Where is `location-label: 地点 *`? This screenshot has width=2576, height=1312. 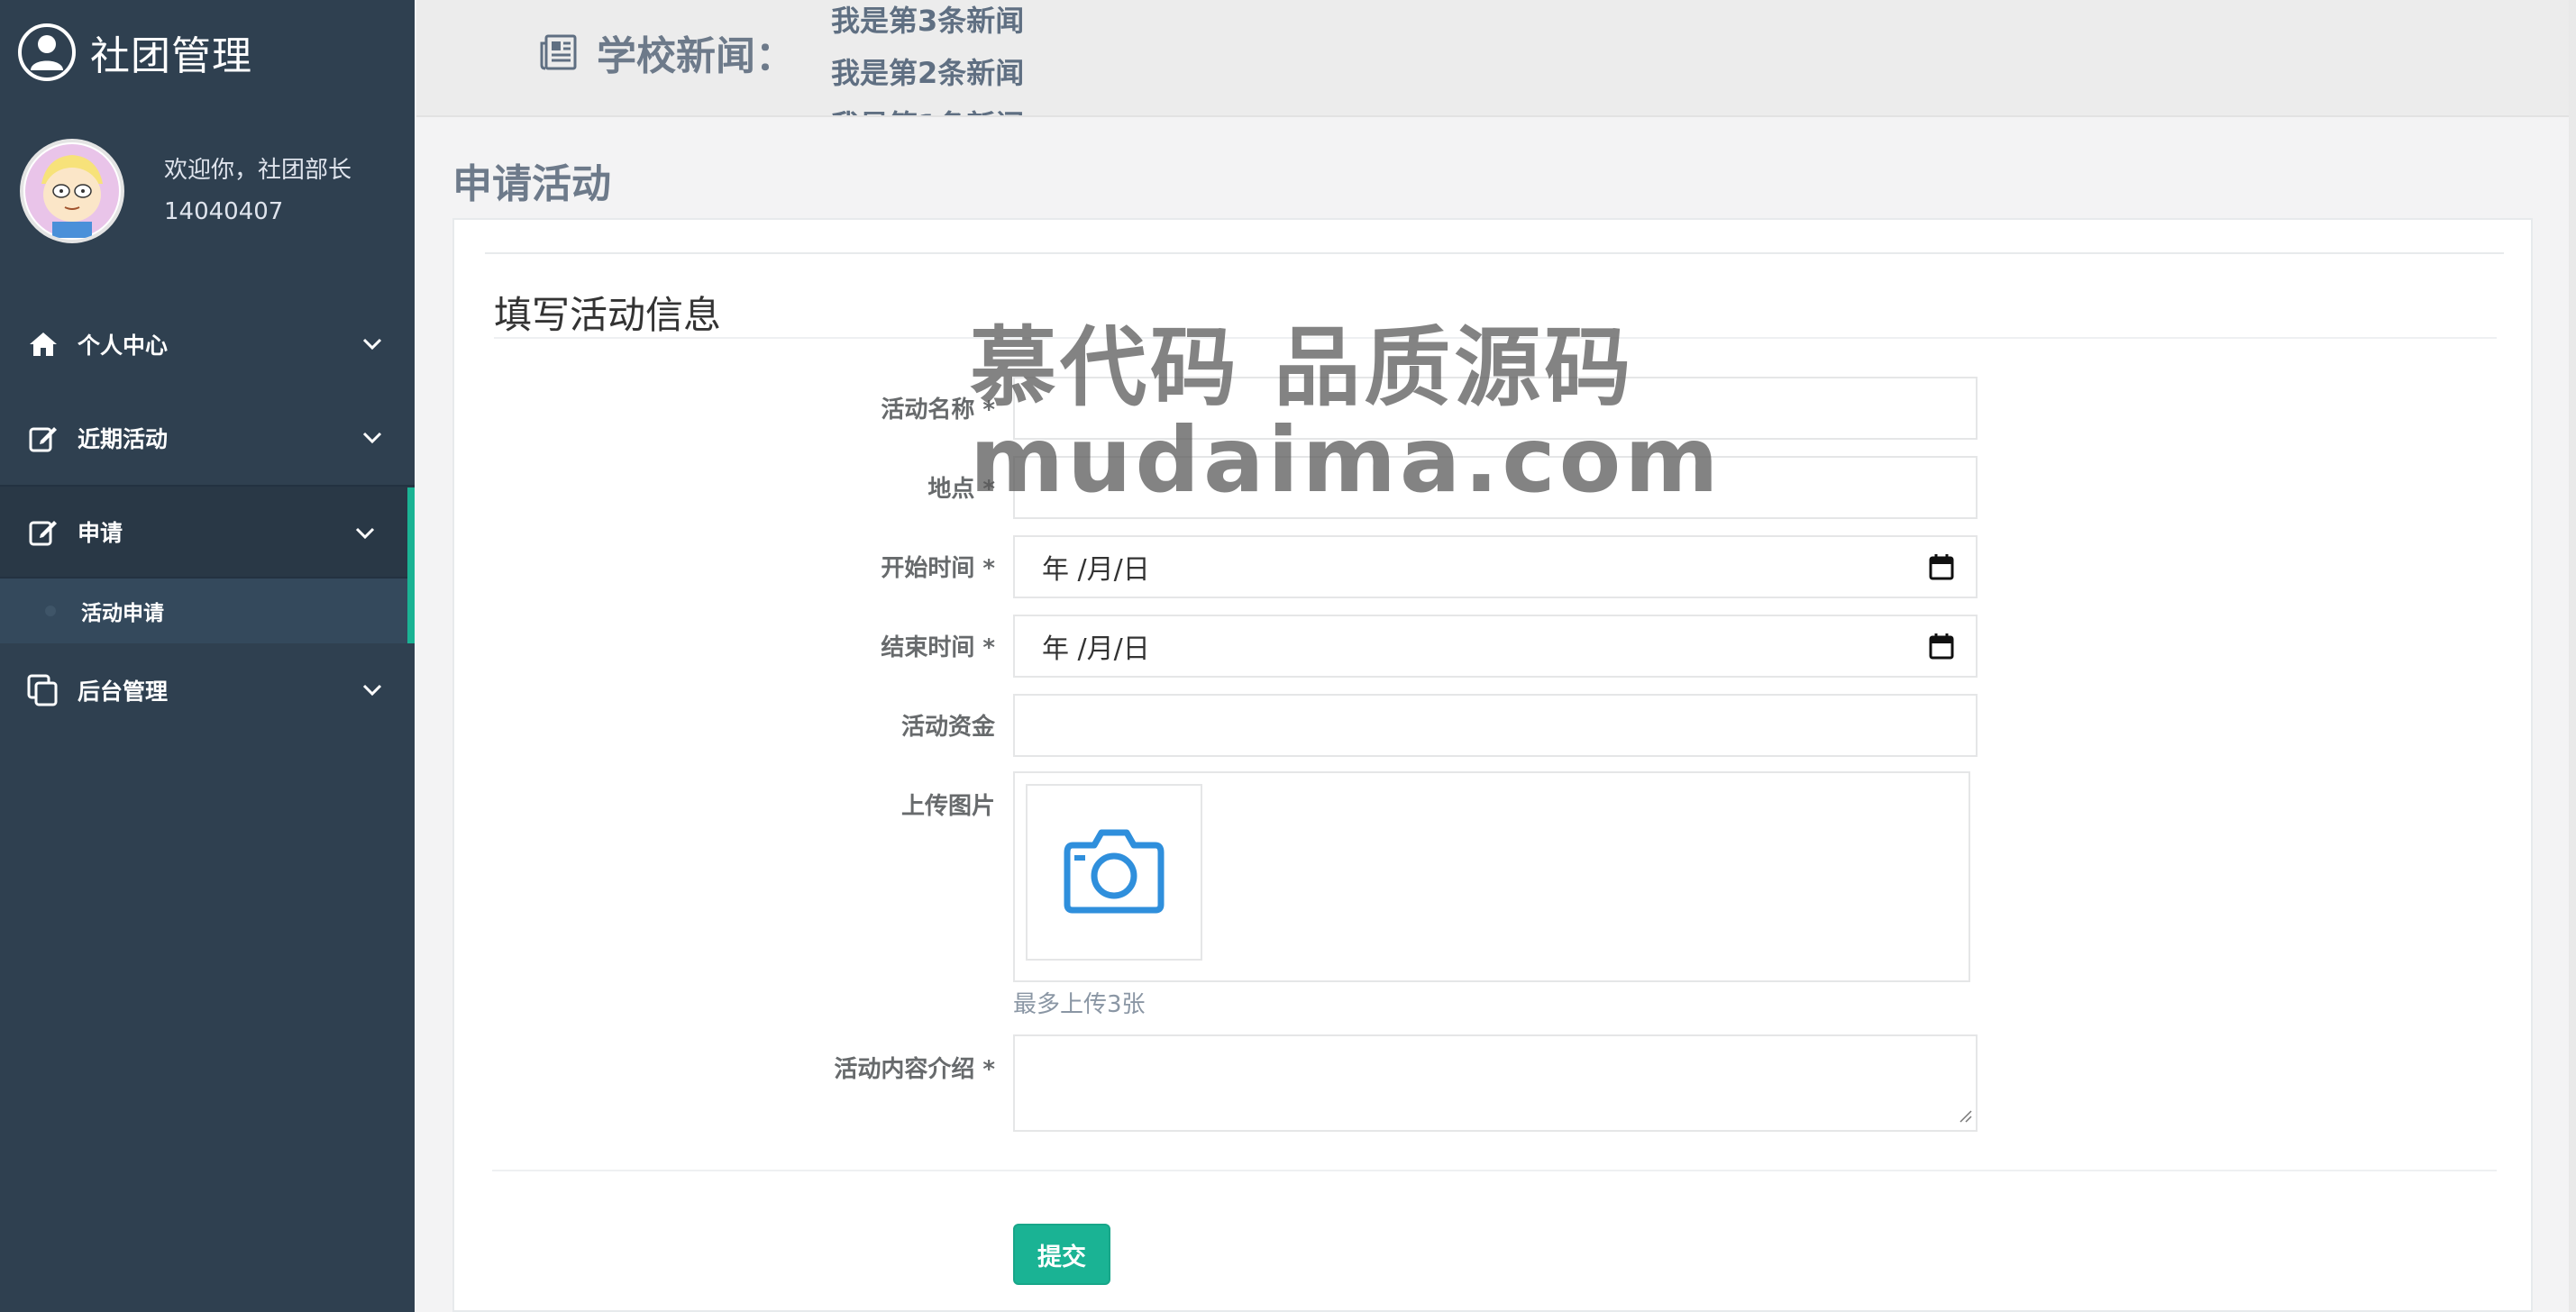 location-label: 地点 * is located at coordinates (961, 490).